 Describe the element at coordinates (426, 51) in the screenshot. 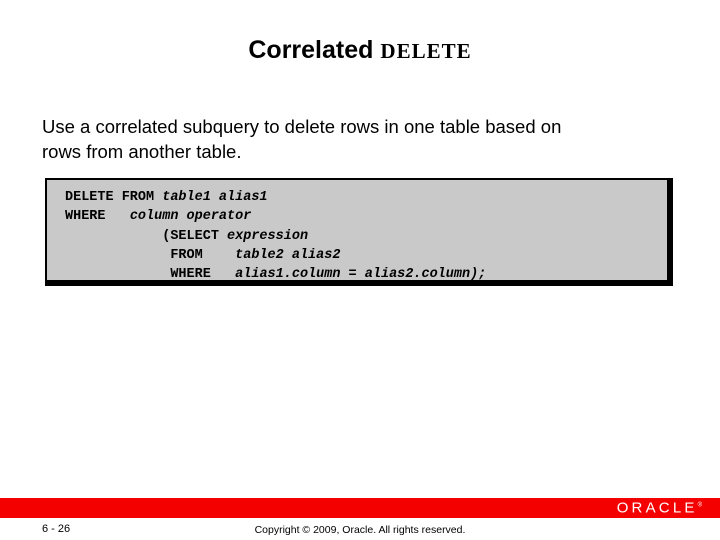

I see `page-title-keyword: DELETE` at that location.